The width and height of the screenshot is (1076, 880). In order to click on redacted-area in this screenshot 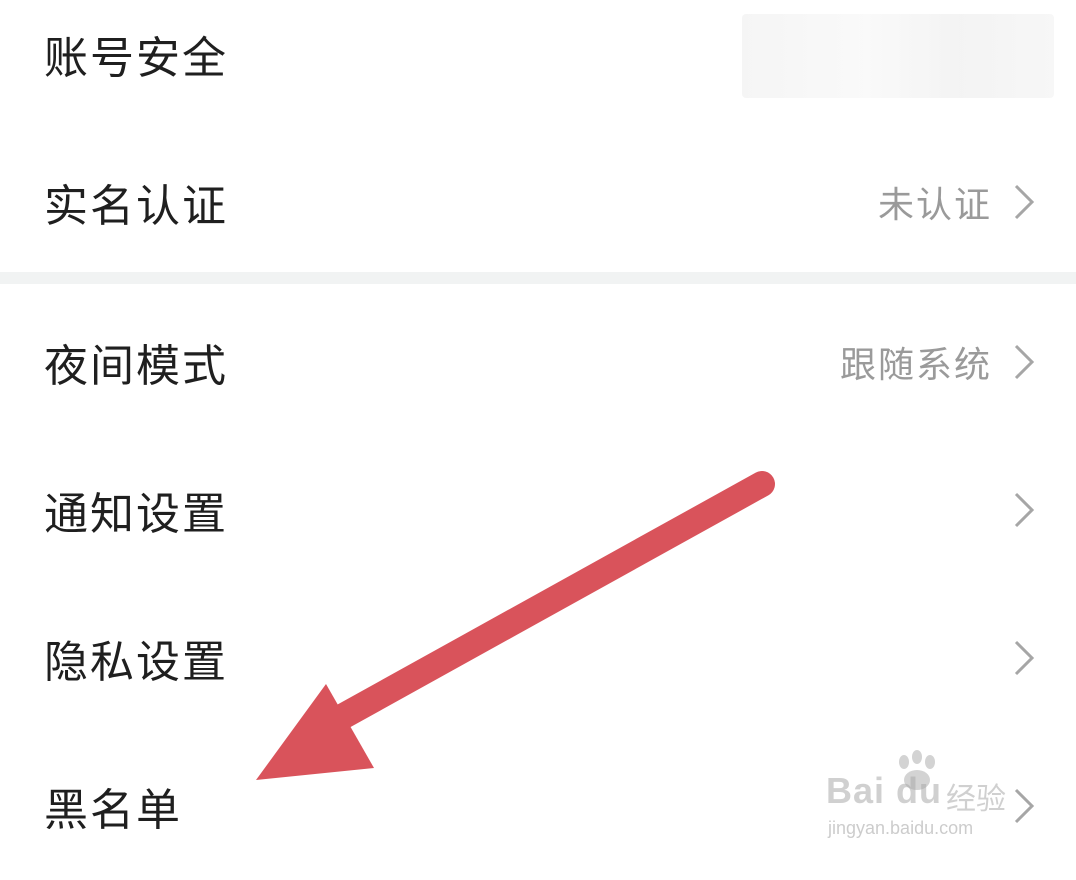, I will do `click(898, 56)`.